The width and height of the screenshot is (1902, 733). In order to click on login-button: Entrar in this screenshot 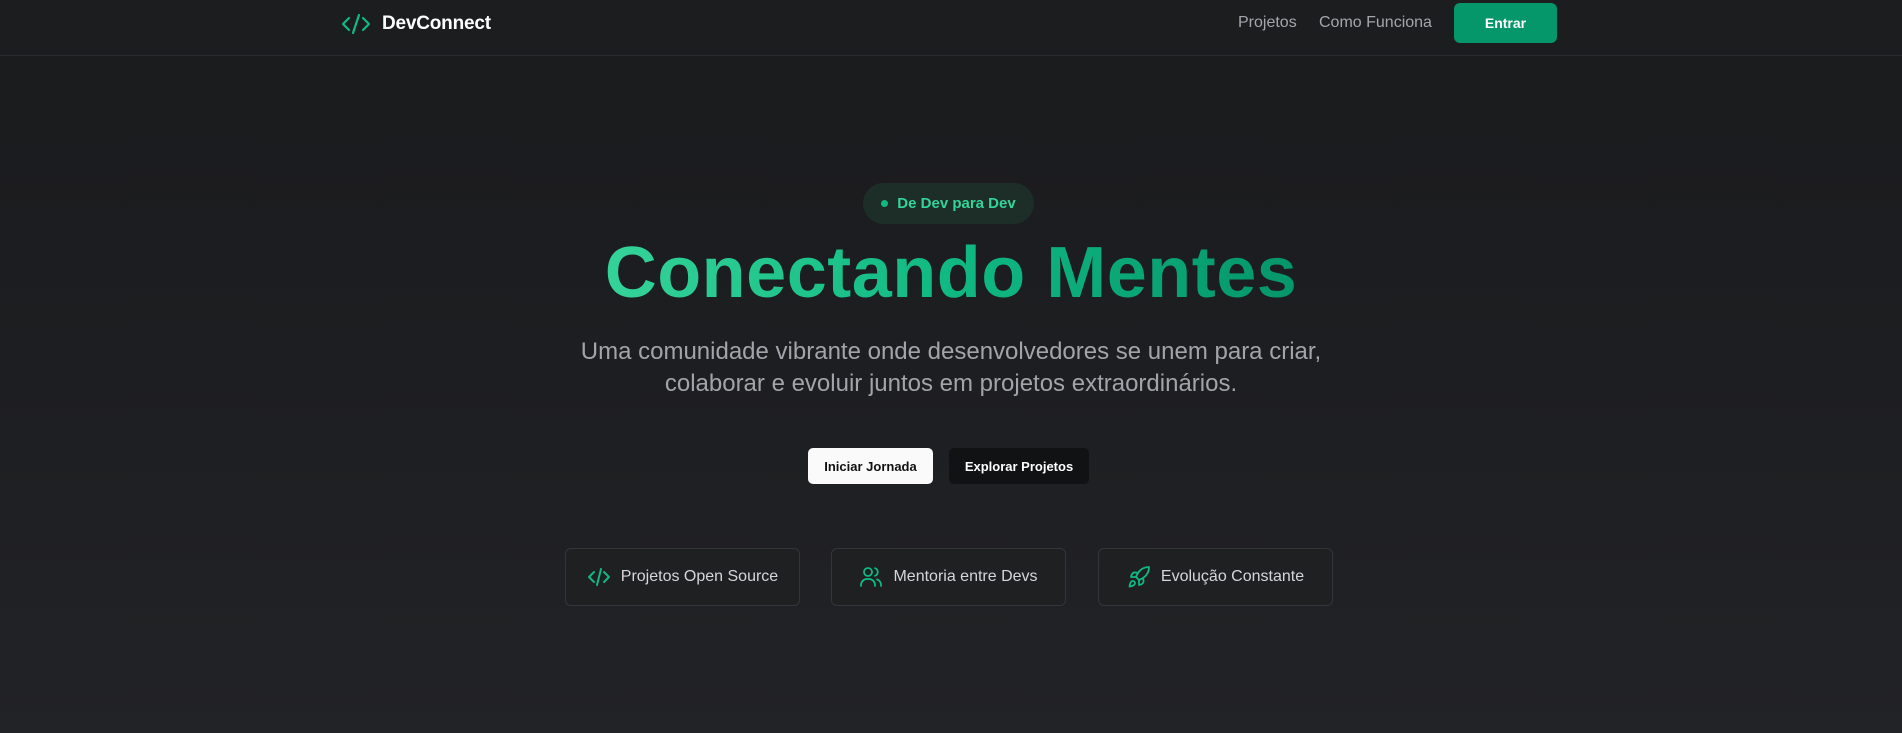, I will do `click(1505, 23)`.